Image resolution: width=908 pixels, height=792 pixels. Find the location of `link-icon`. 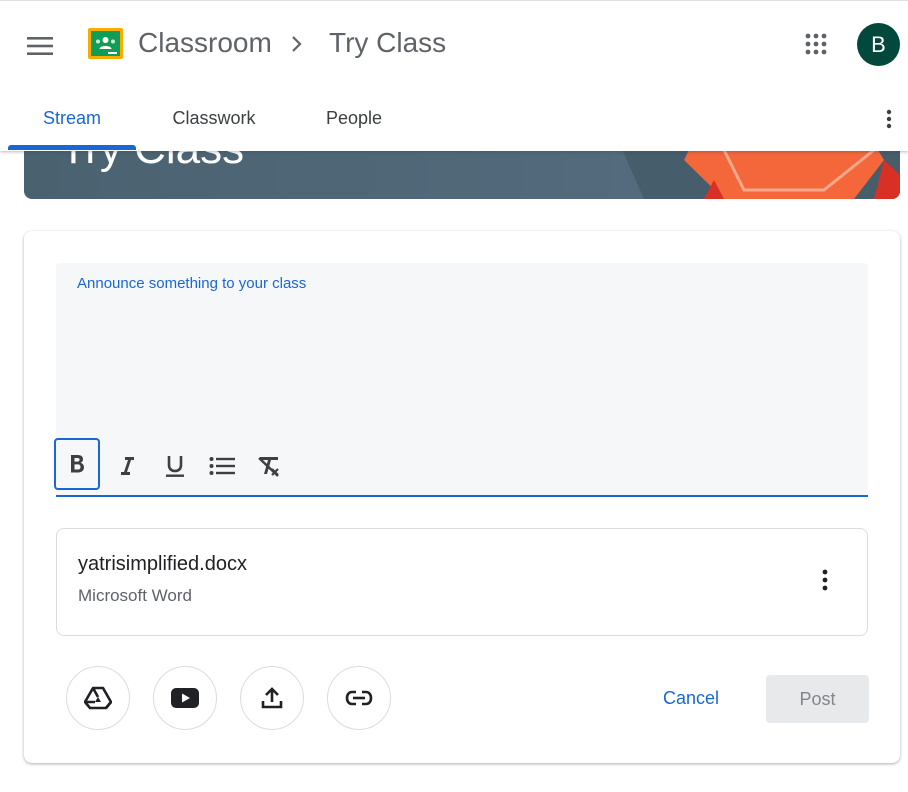

link-icon is located at coordinates (359, 698).